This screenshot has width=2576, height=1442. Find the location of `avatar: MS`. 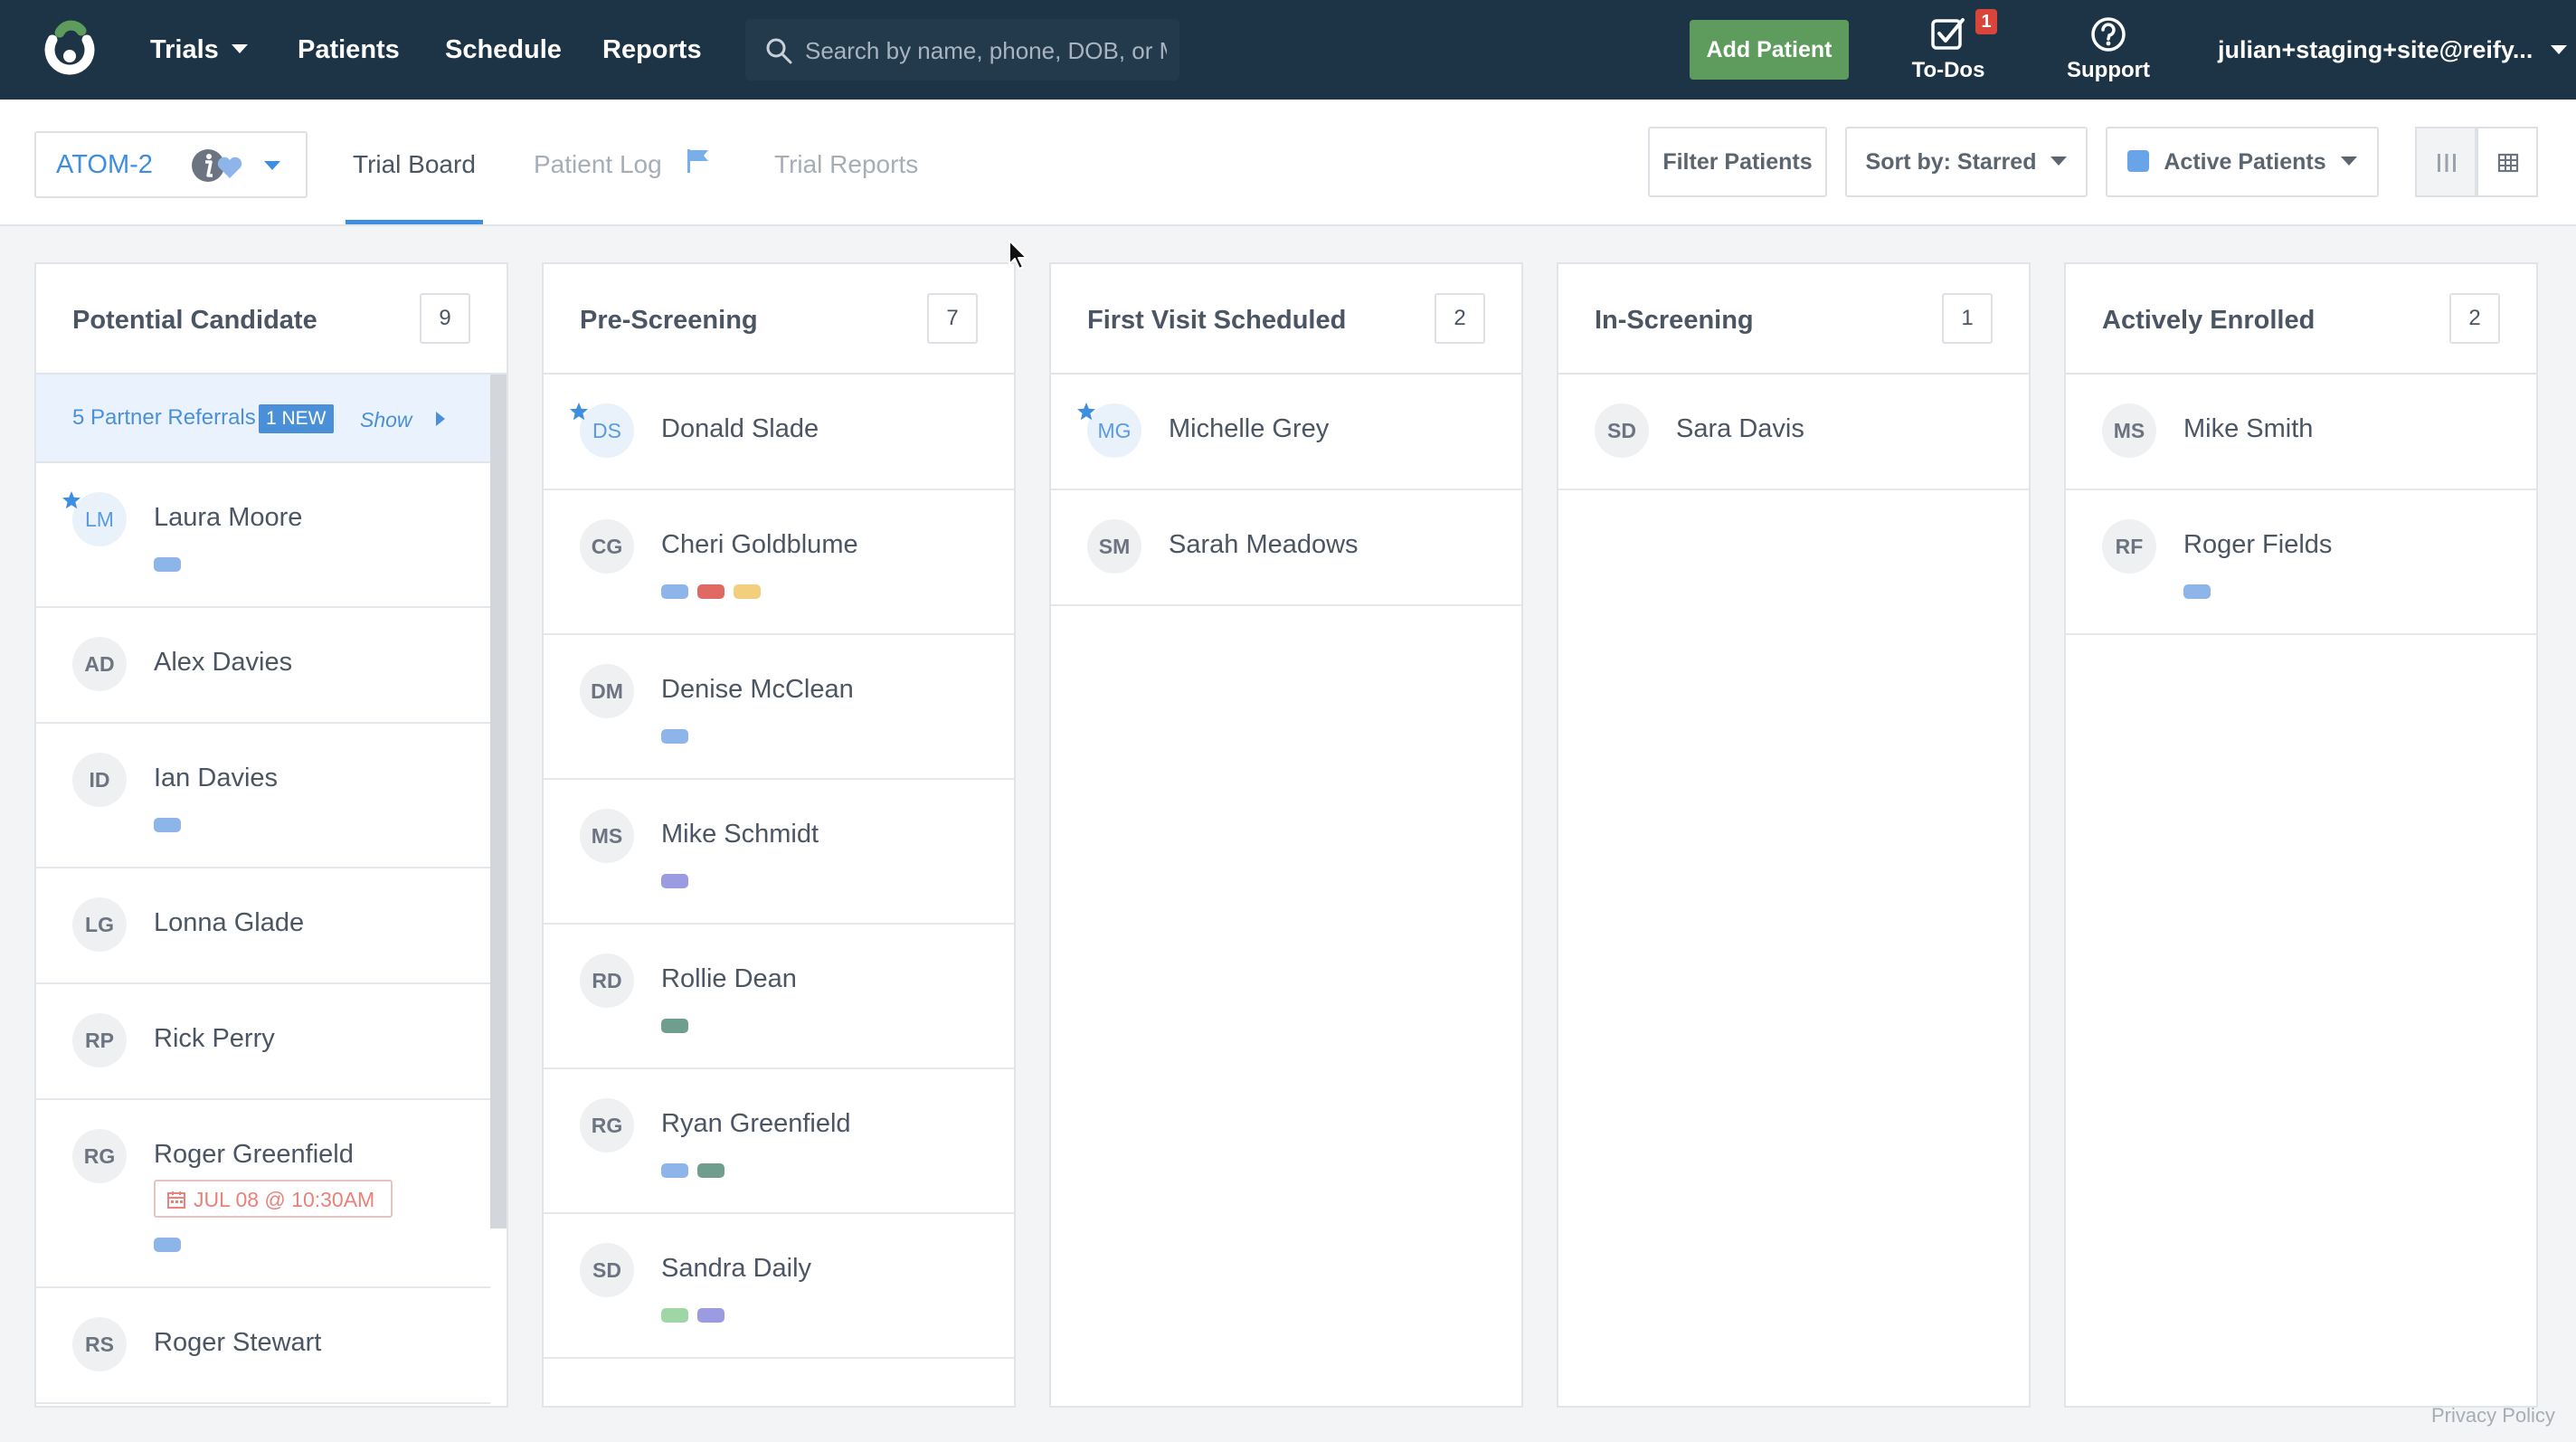

avatar: MS is located at coordinates (2129, 430).